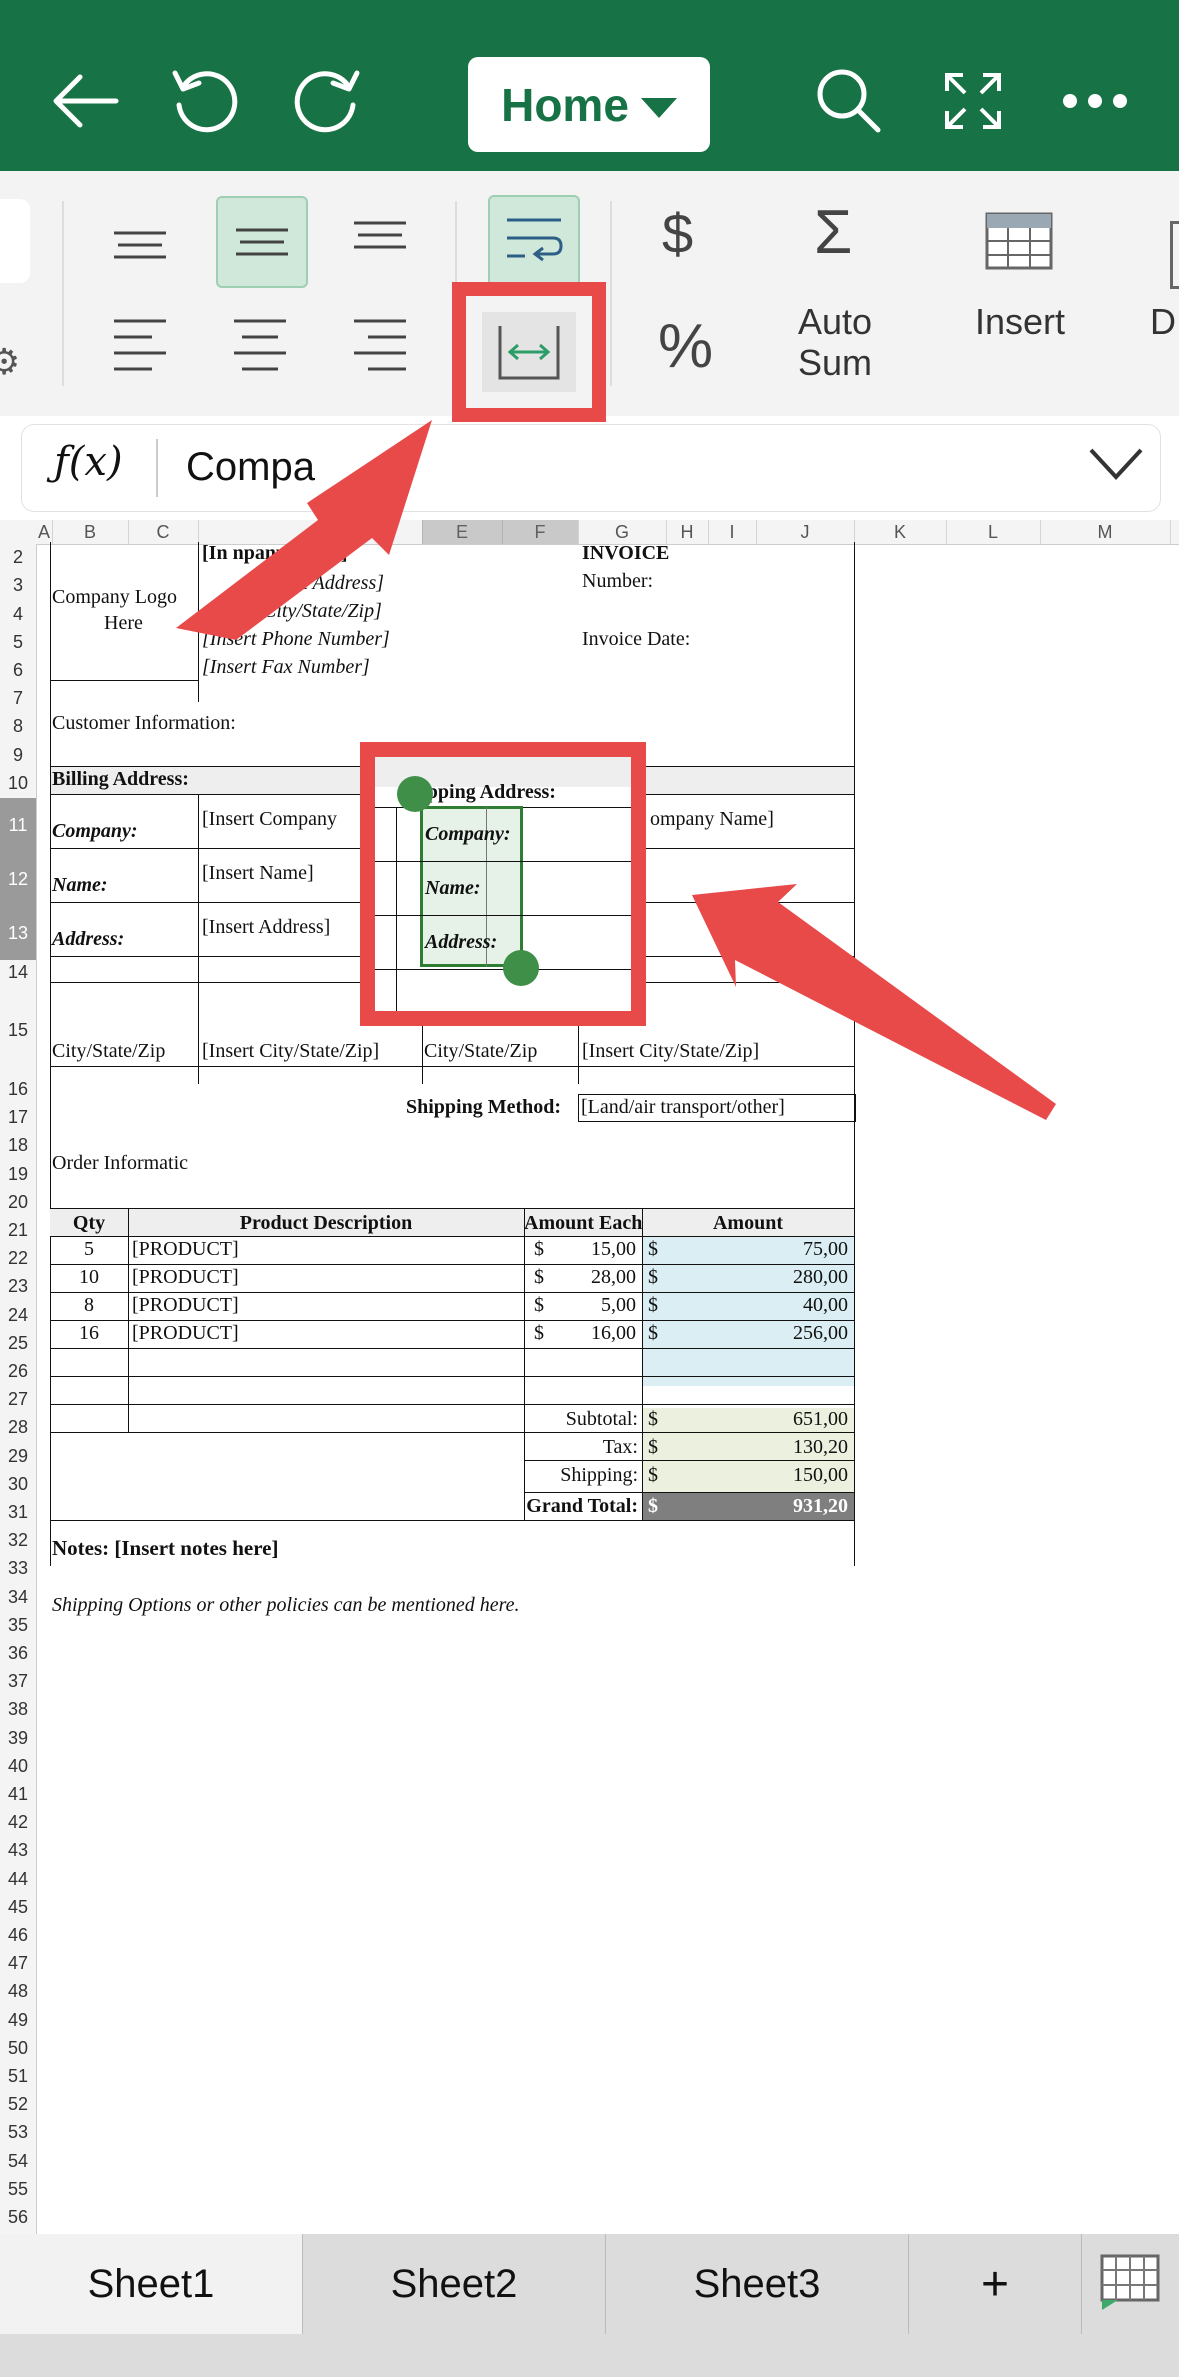 The height and width of the screenshot is (2377, 1179). Describe the element at coordinates (151, 2284) in the screenshot. I see `tab-sheet1: Sheet1` at that location.